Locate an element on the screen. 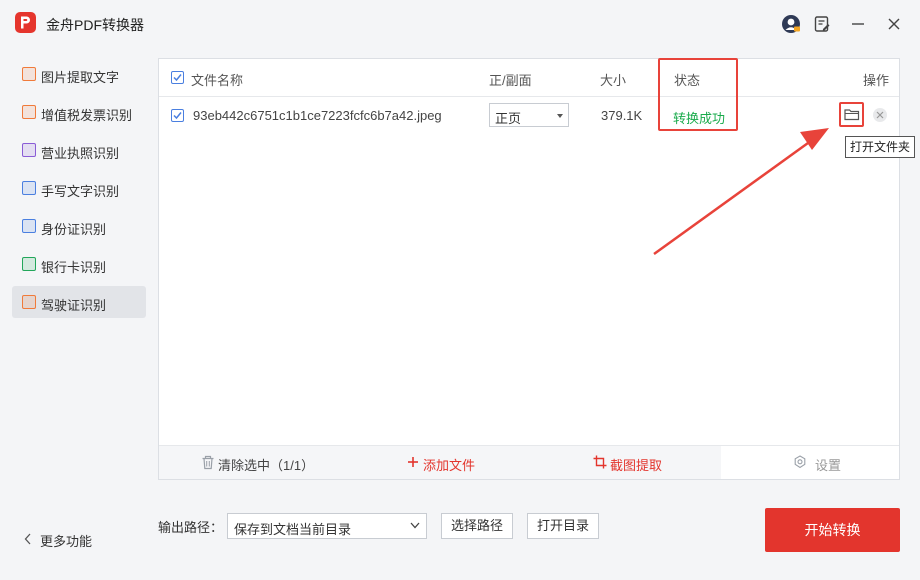  chevron-down-icon is located at coordinates (415, 525).